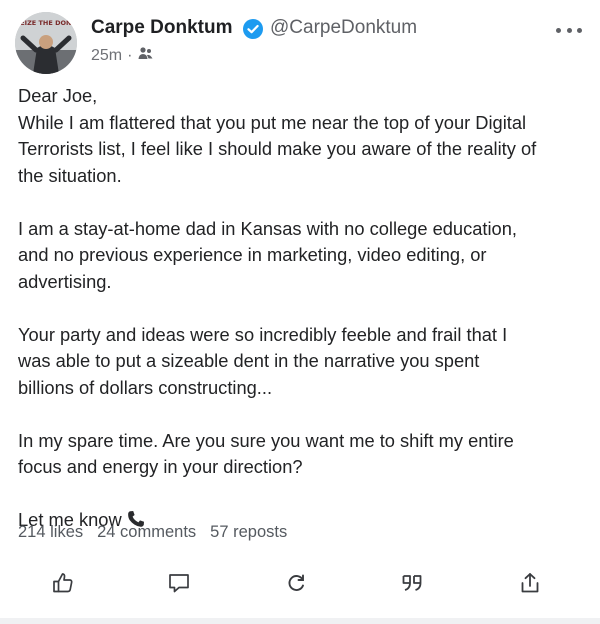 The image size is (600, 624). I want to click on comments-count: 24 comments, so click(146, 532).